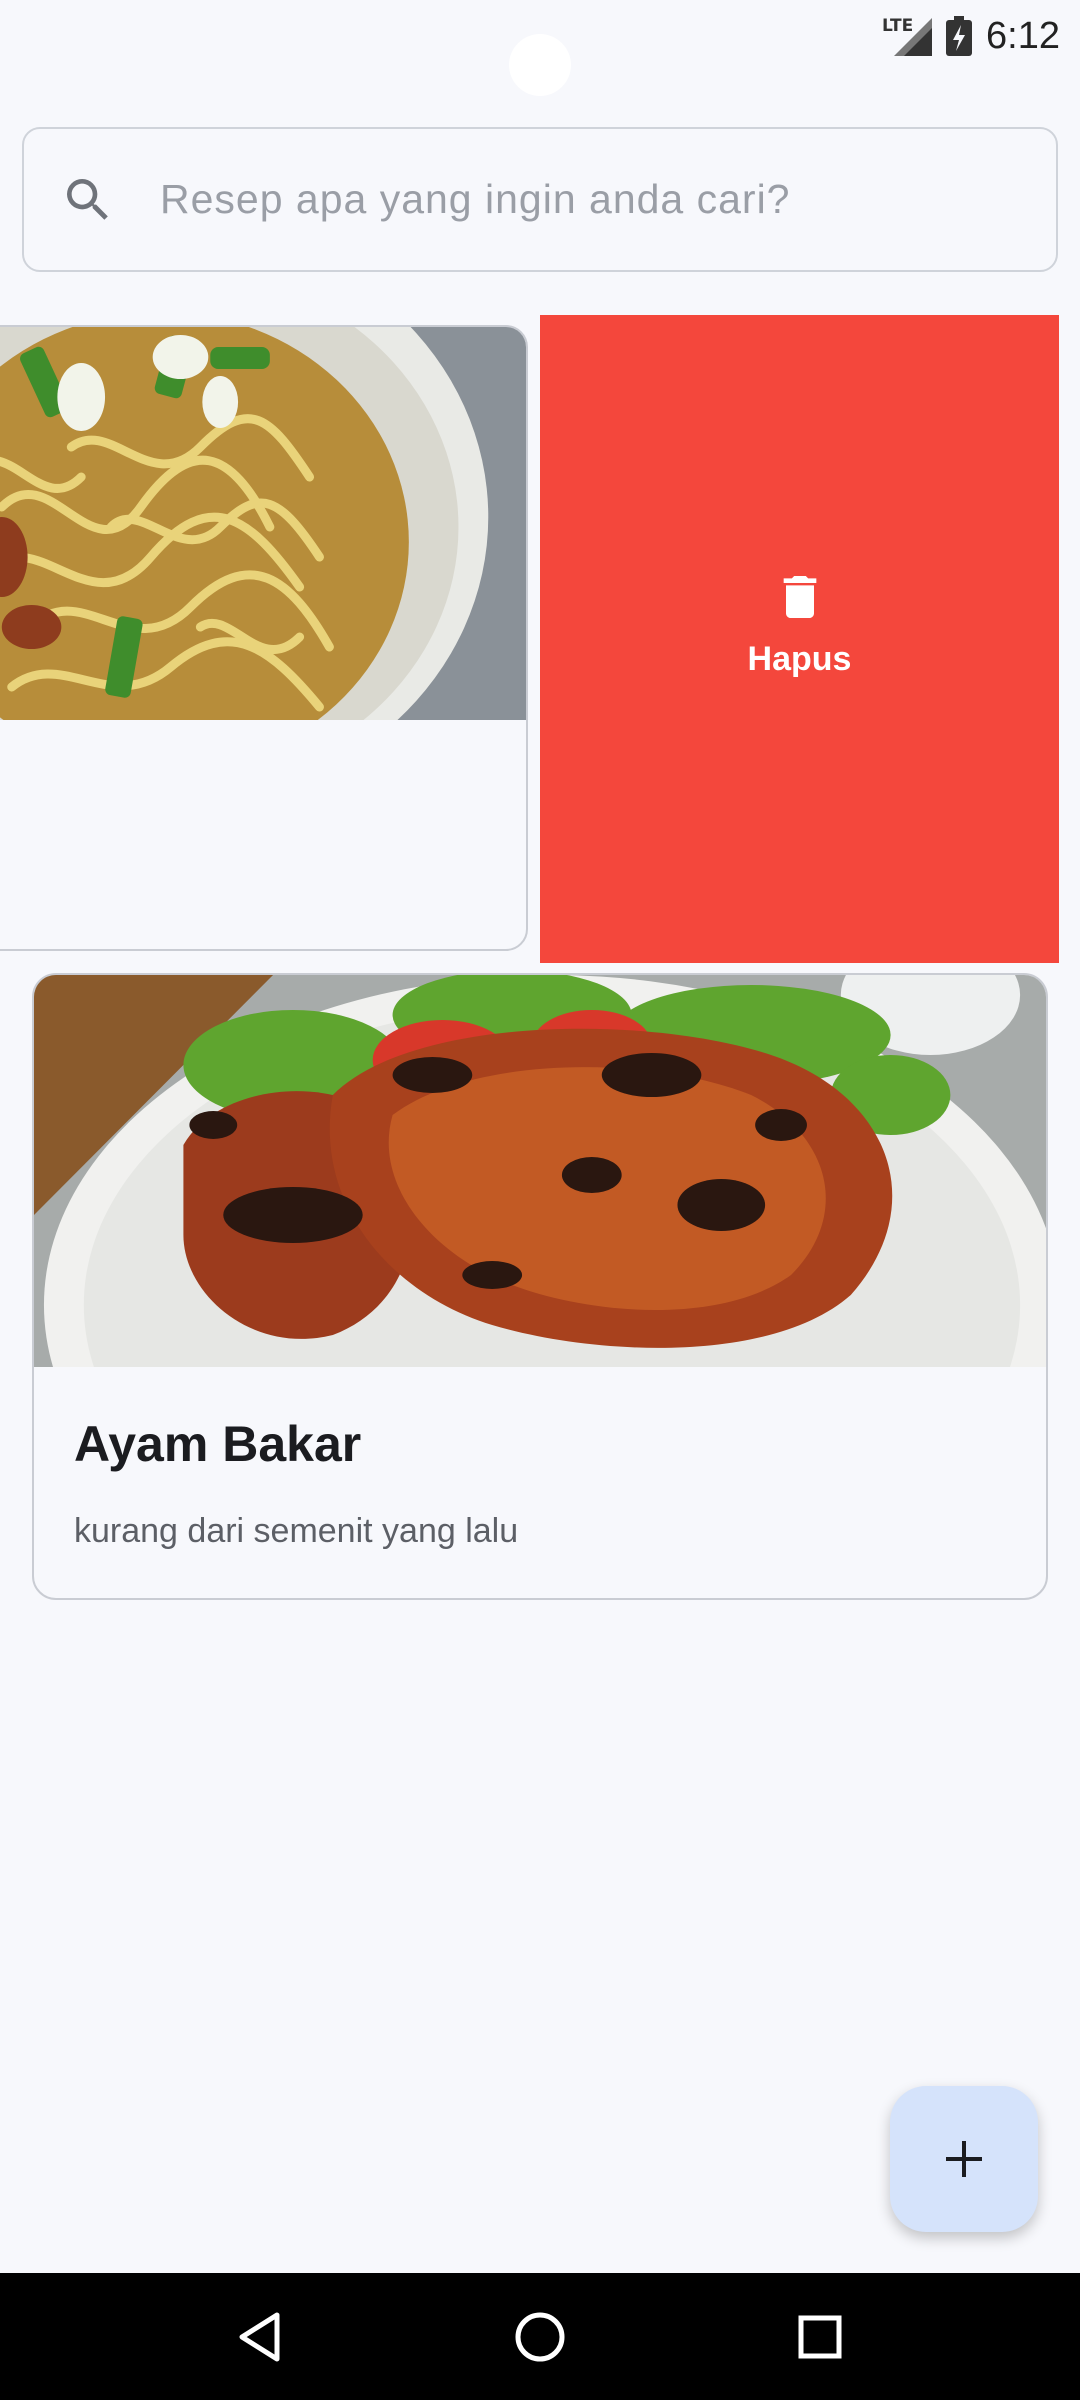  I want to click on search-input, so click(590, 199).